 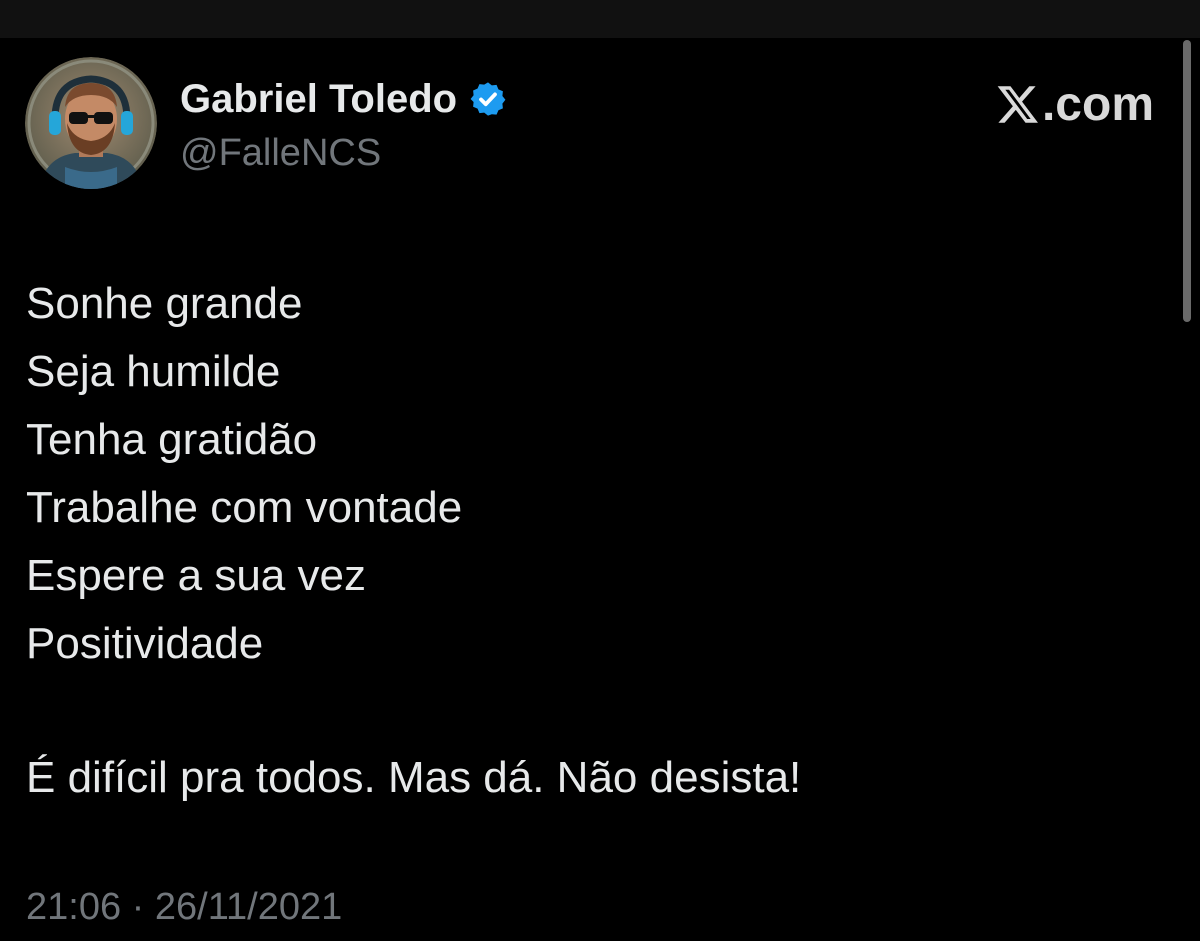 I want to click on name-row: Gabriel Toledo, so click(x=343, y=99).